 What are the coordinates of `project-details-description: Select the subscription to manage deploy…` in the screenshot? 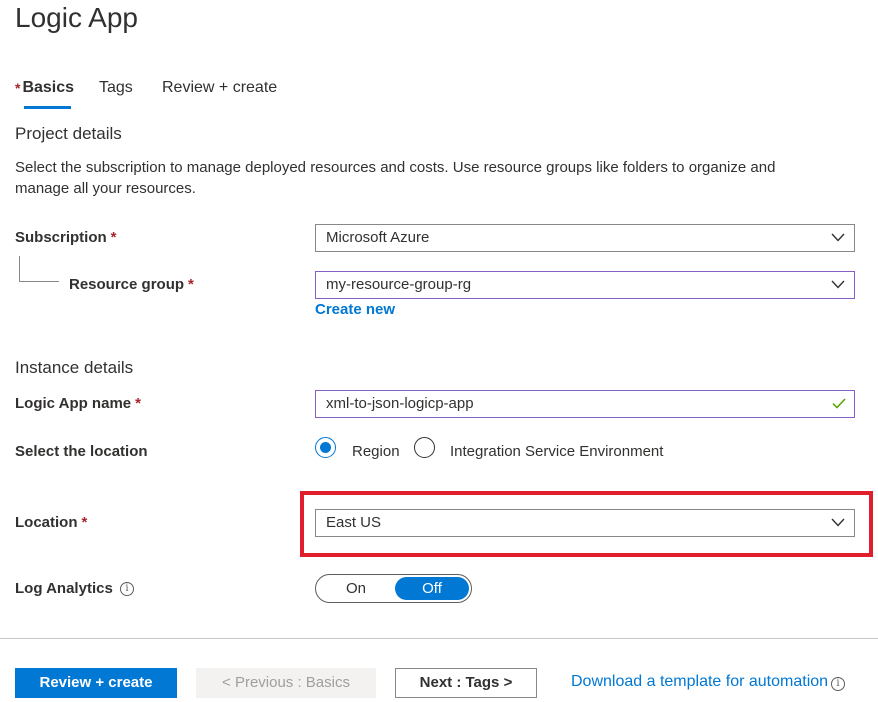 It's located at (395, 178).